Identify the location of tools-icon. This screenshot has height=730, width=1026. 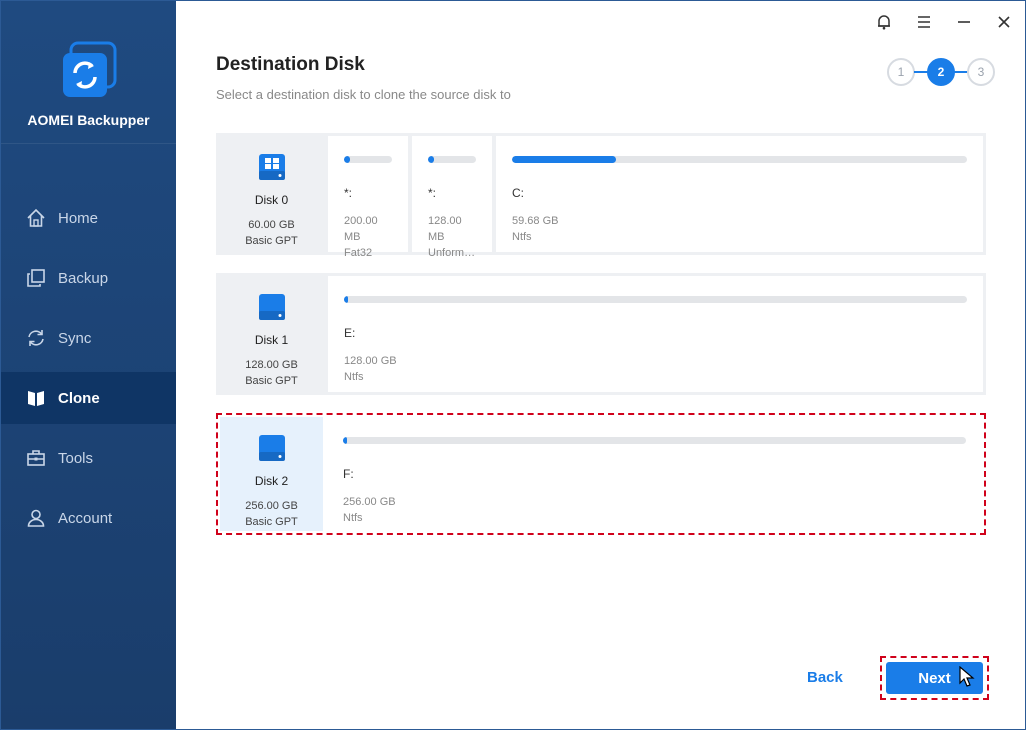
(36, 458).